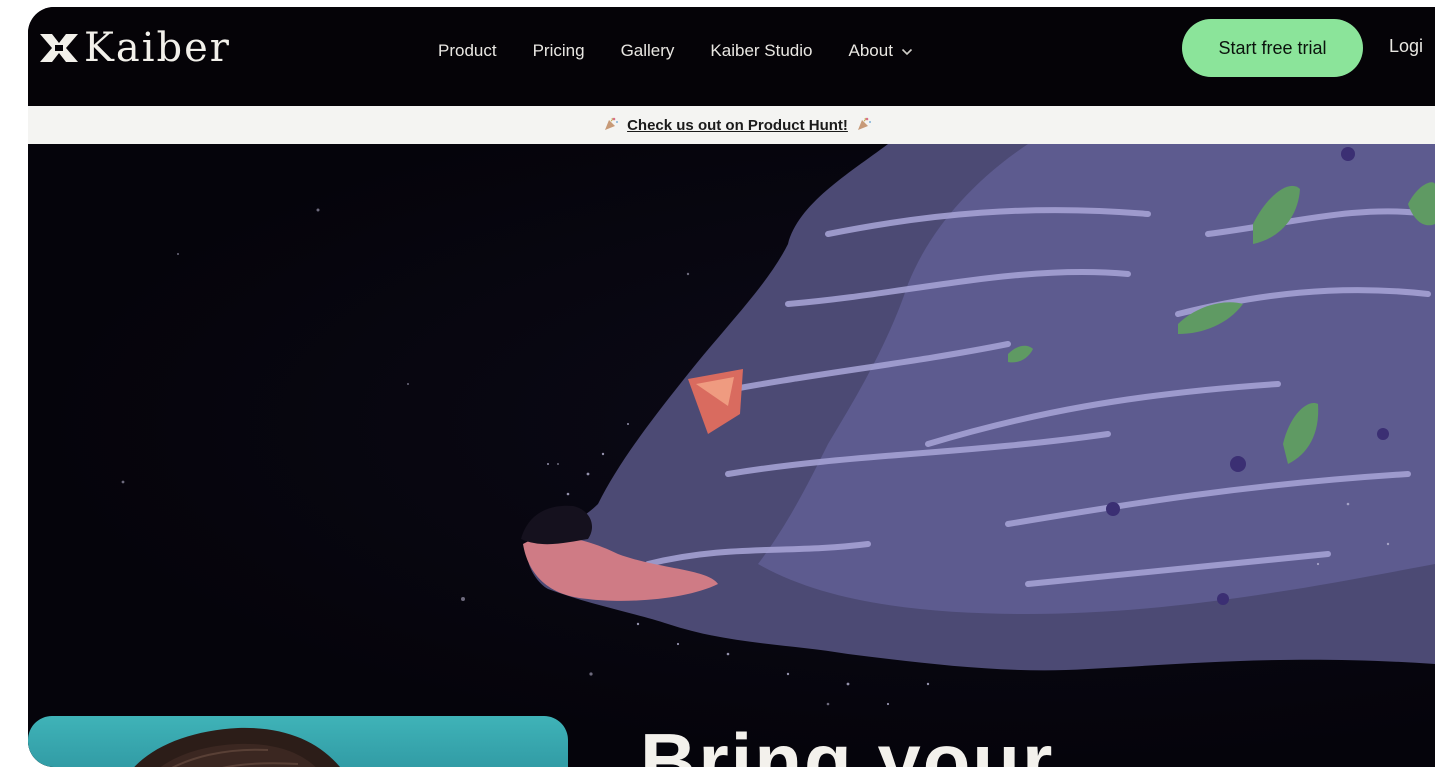  Describe the element at coordinates (1406, 46) in the screenshot. I see `login-link: Logi` at that location.